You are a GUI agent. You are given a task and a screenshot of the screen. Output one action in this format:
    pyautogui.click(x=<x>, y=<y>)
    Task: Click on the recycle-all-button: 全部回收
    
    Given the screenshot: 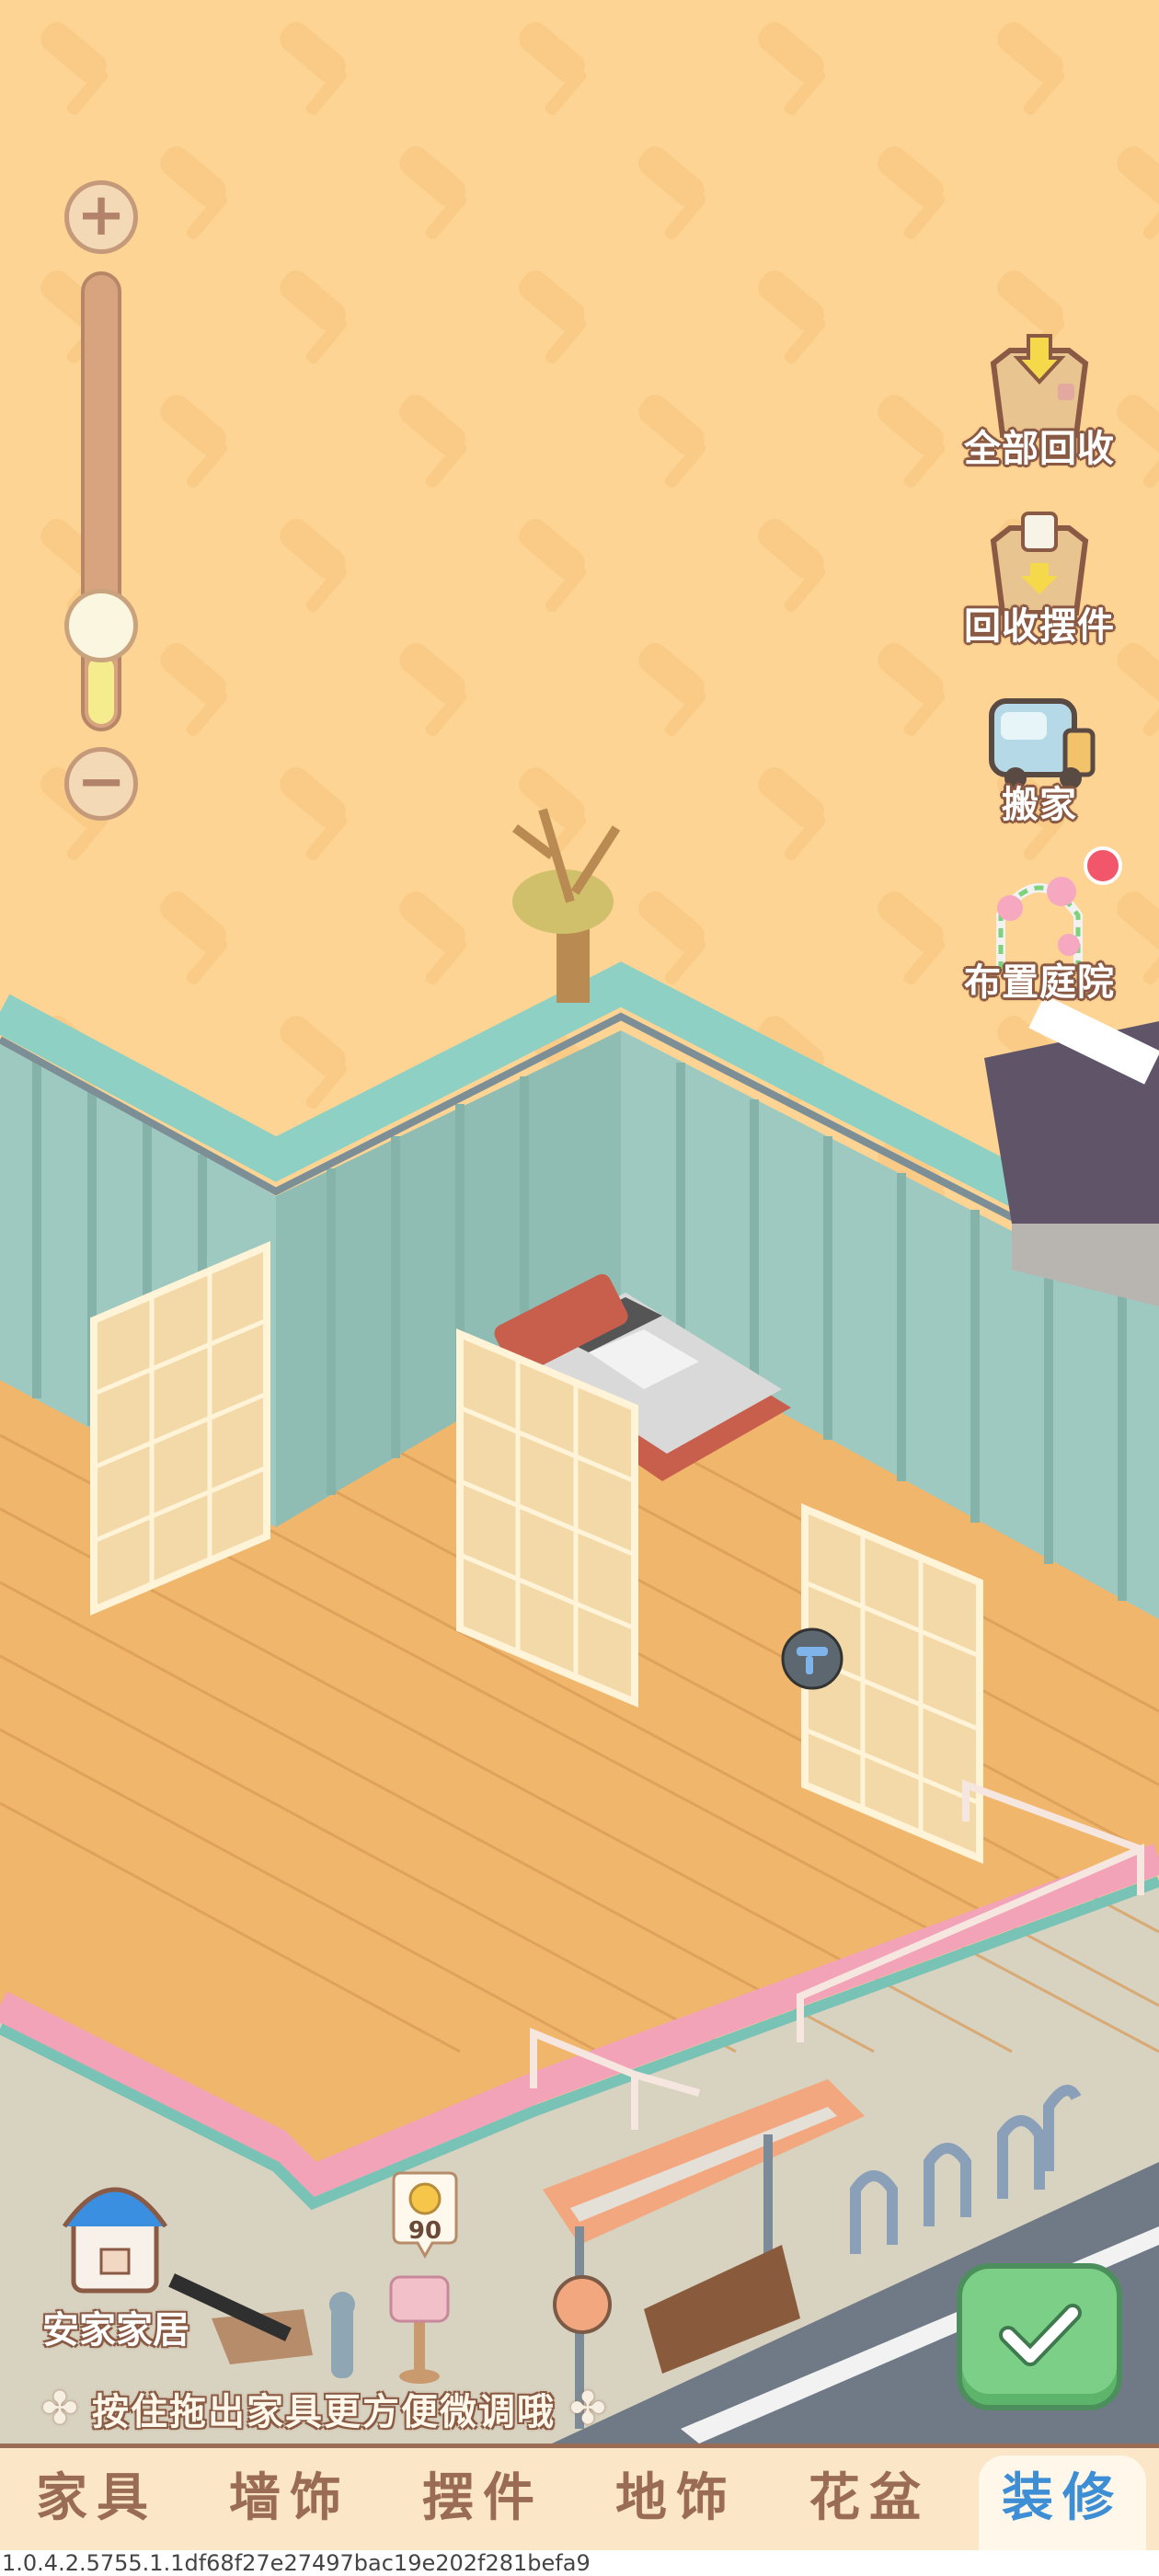 What is the action you would take?
    pyautogui.click(x=1039, y=409)
    